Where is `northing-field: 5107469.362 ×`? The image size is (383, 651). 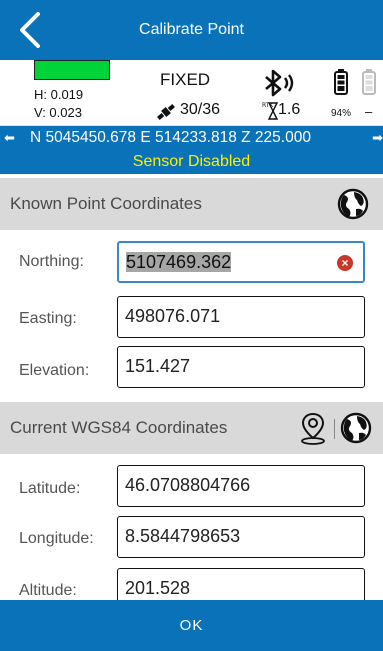
northing-field: 5107469.362 × is located at coordinates (241, 262).